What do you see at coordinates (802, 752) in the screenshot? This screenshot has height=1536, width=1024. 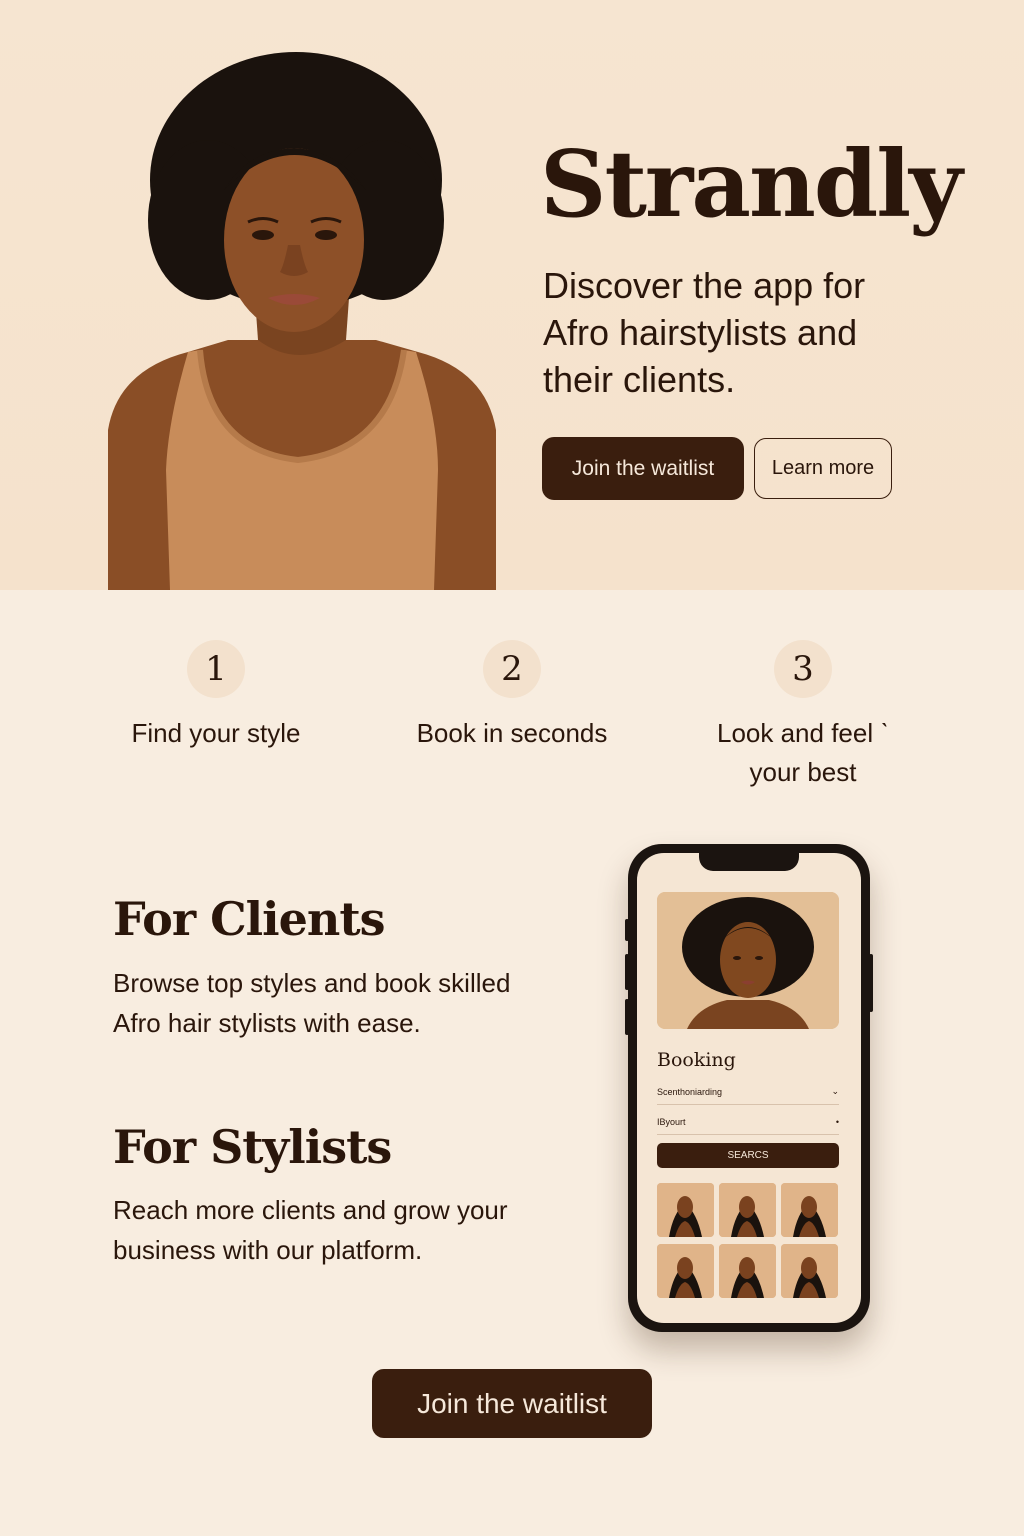 I see `step-label: Look and feel ˋ your best` at bounding box center [802, 752].